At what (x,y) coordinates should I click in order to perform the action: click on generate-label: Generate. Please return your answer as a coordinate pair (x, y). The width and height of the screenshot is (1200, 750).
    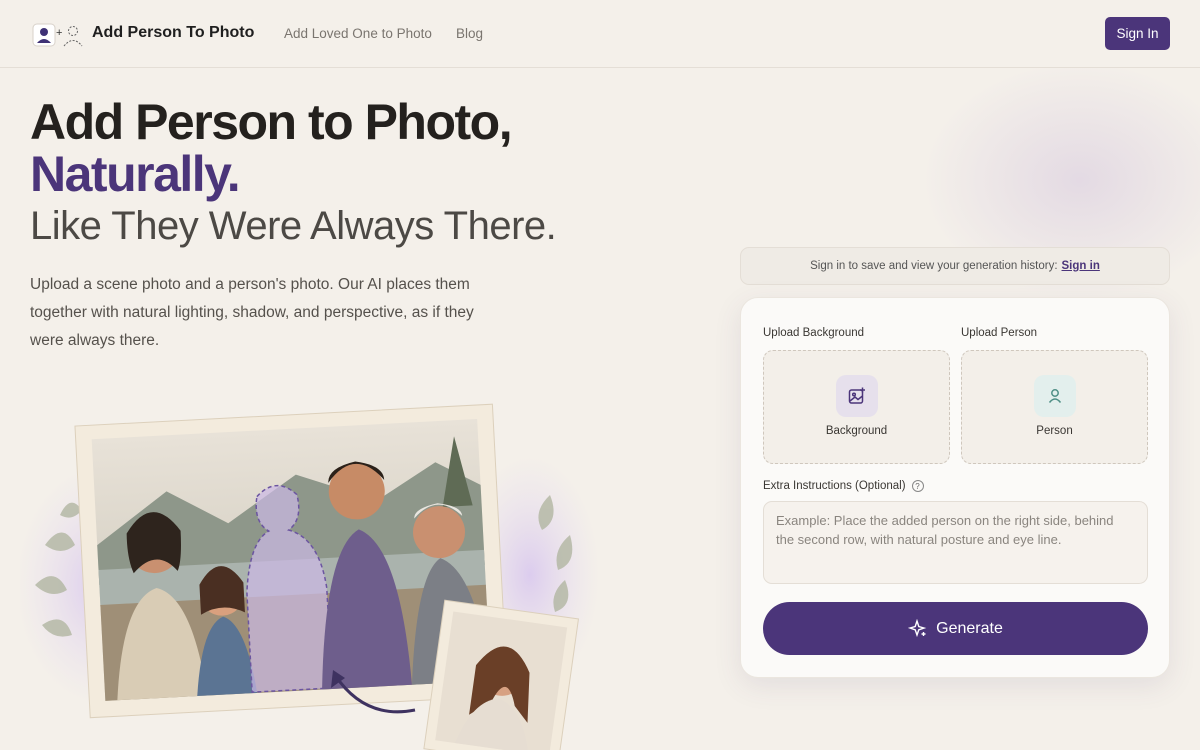
    Looking at the image, I should click on (969, 628).